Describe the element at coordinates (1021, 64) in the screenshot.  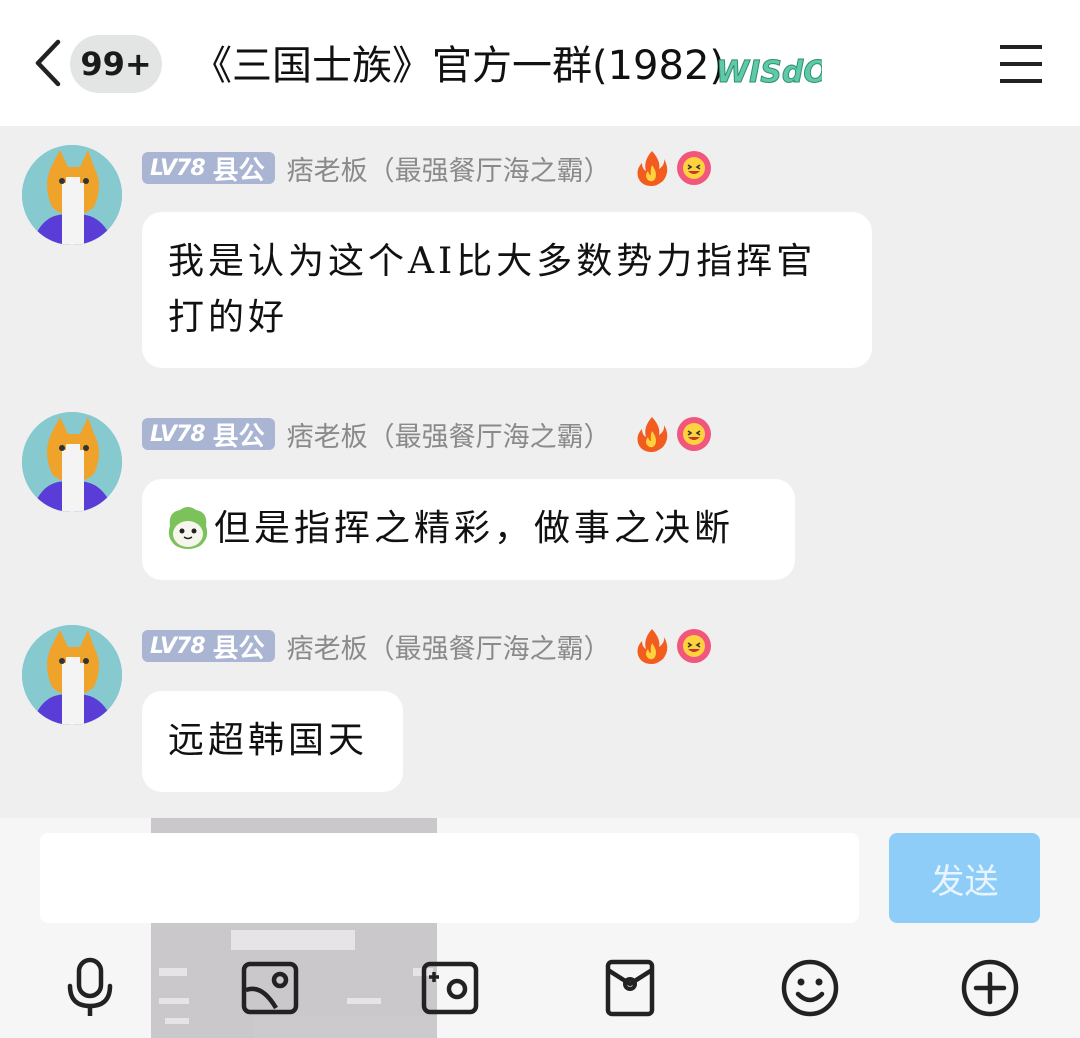
I see `menu-icon` at that location.